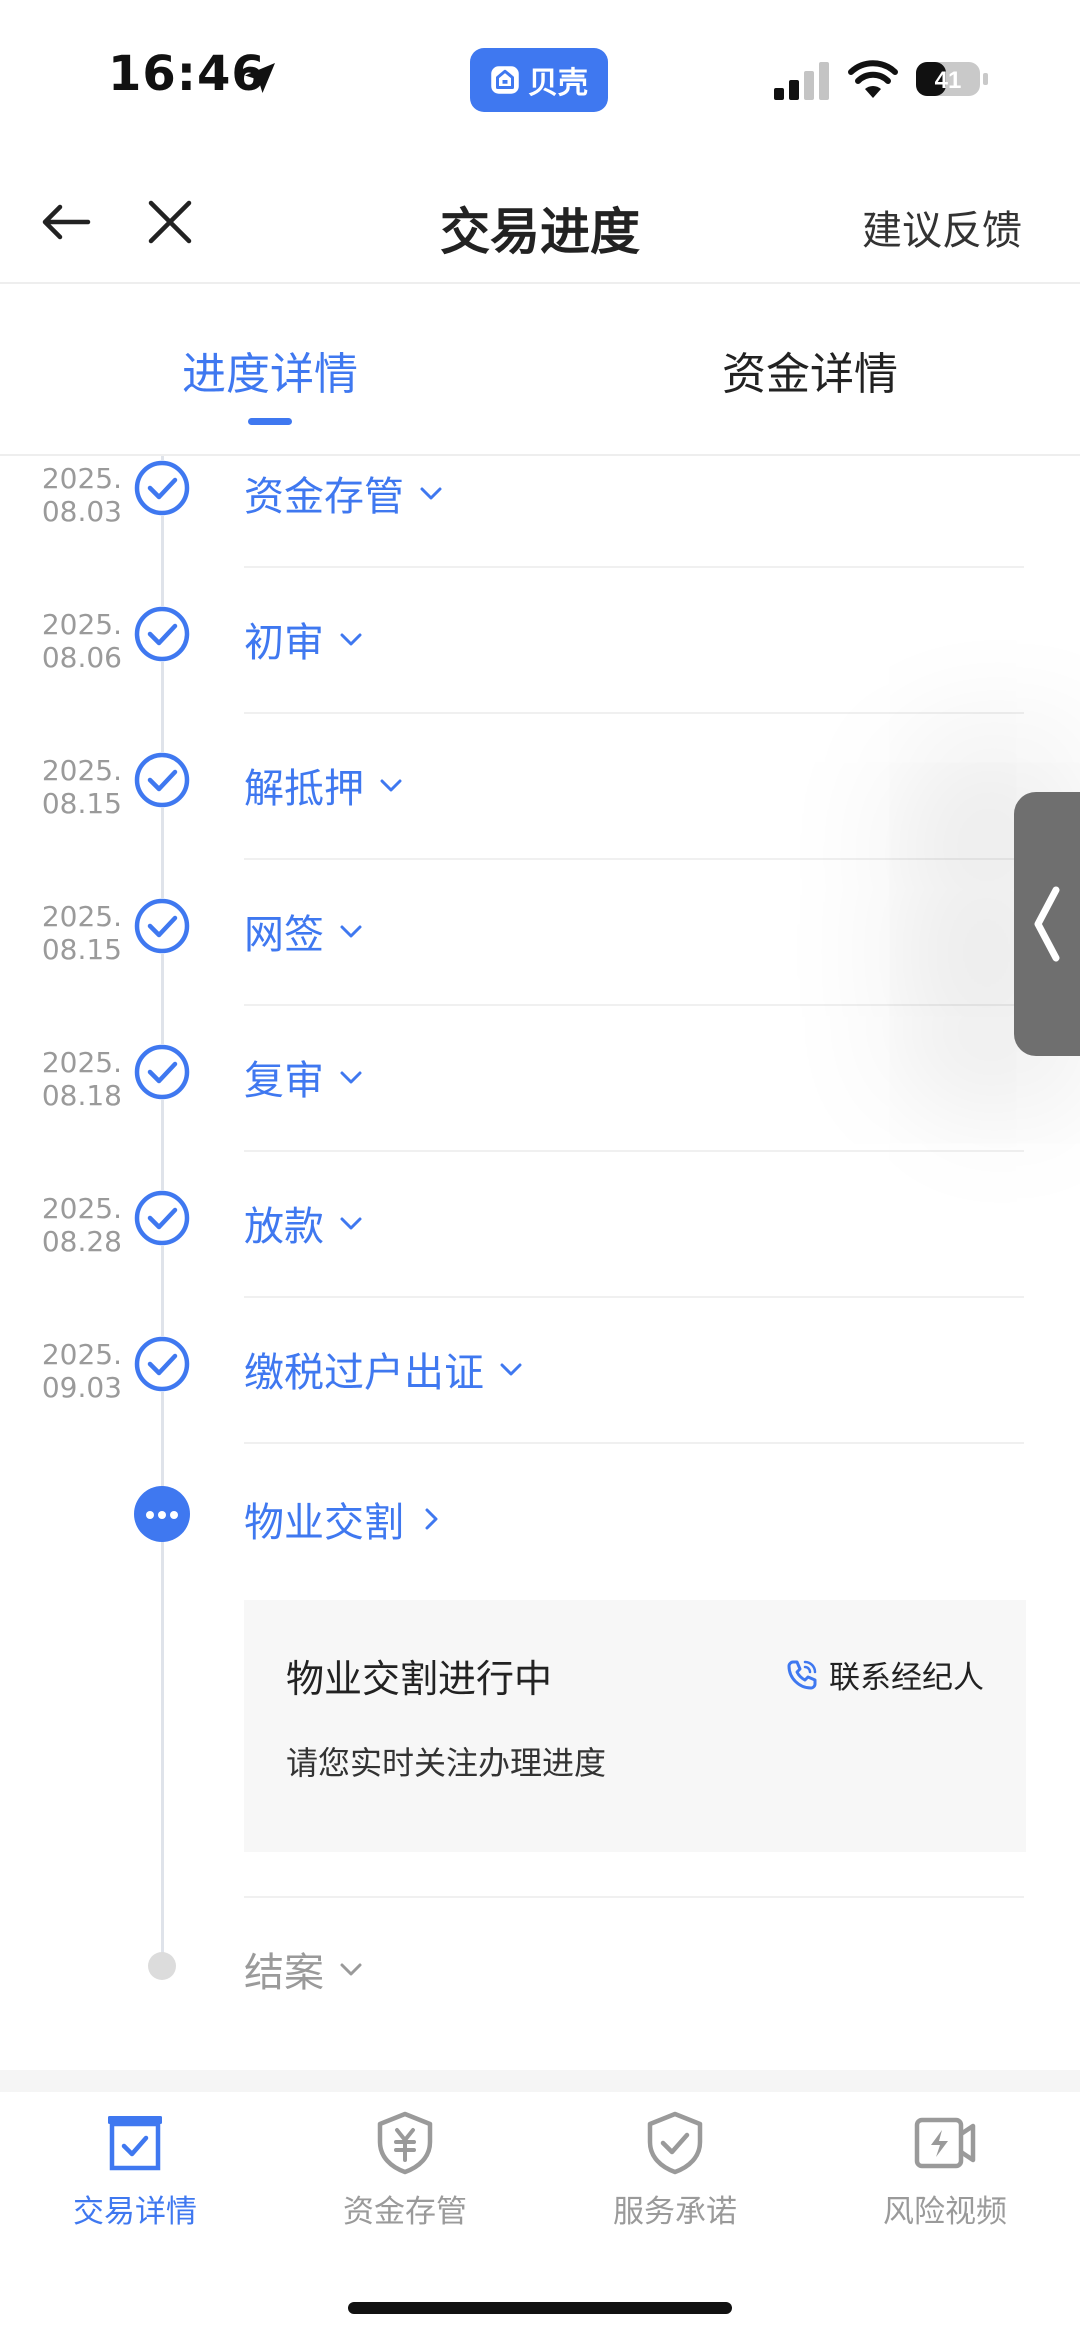 This screenshot has width=1080, height=2341. Describe the element at coordinates (344, 493) in the screenshot. I see `step-name: 资金存管` at that location.